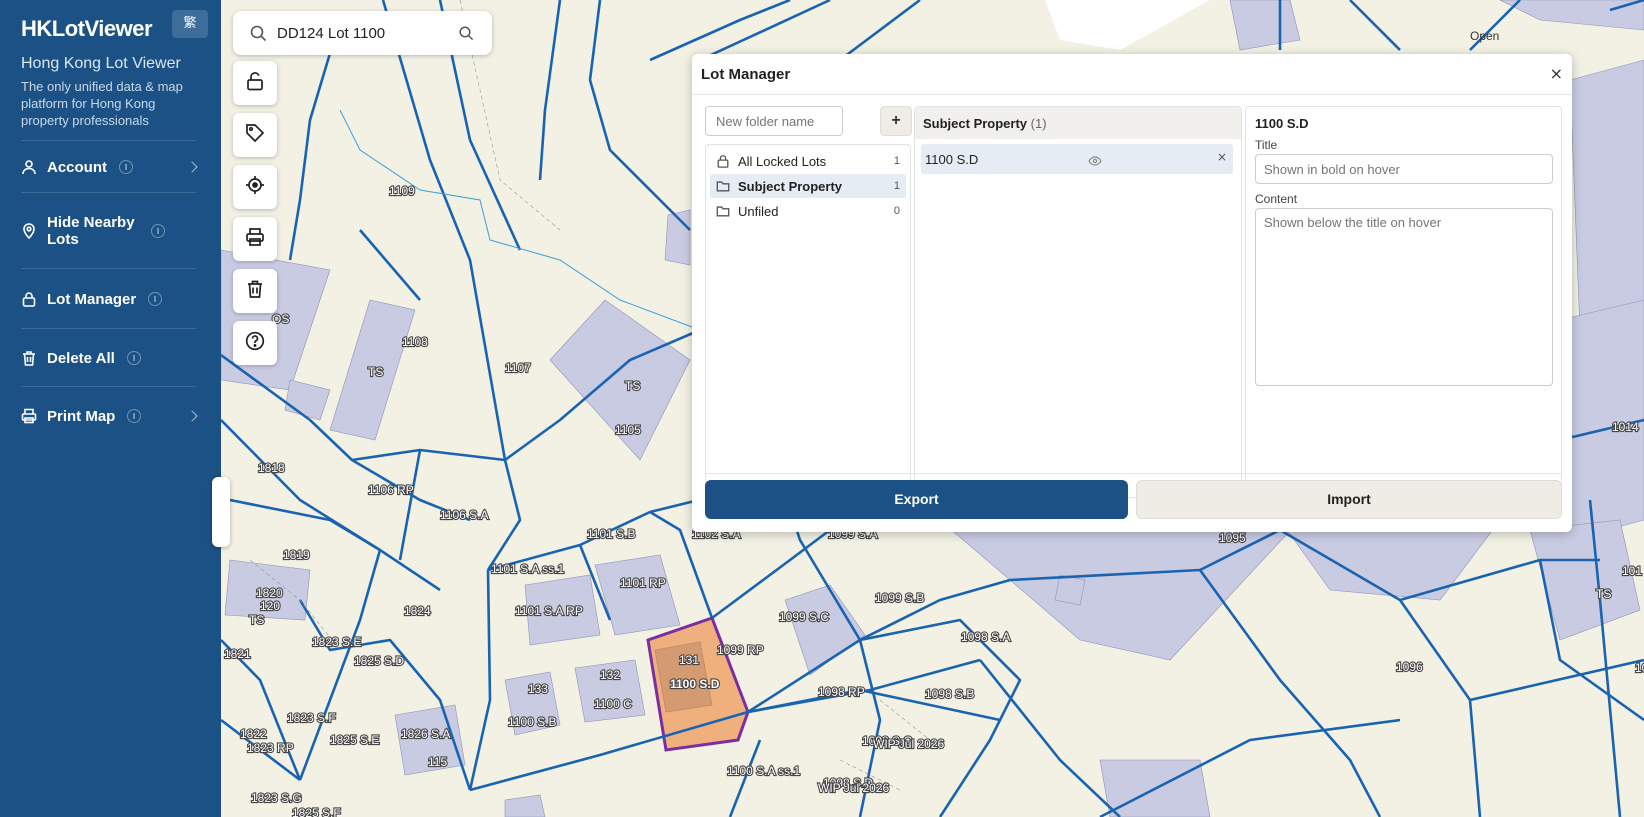 This screenshot has width=1644, height=817. What do you see at coordinates (1078, 123) in the screenshot?
I see `lot-list-header: Subject Property (1)` at bounding box center [1078, 123].